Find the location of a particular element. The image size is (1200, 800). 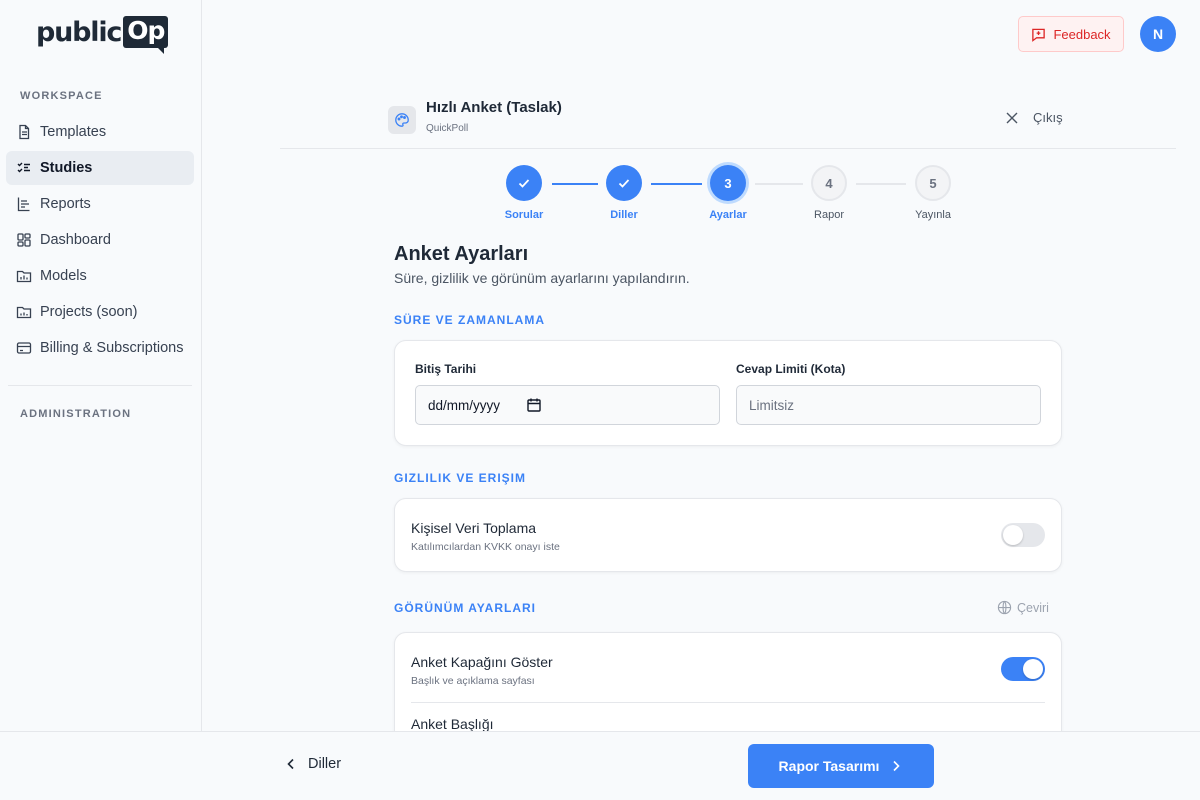

logo-text: public is located at coordinates (79, 32).